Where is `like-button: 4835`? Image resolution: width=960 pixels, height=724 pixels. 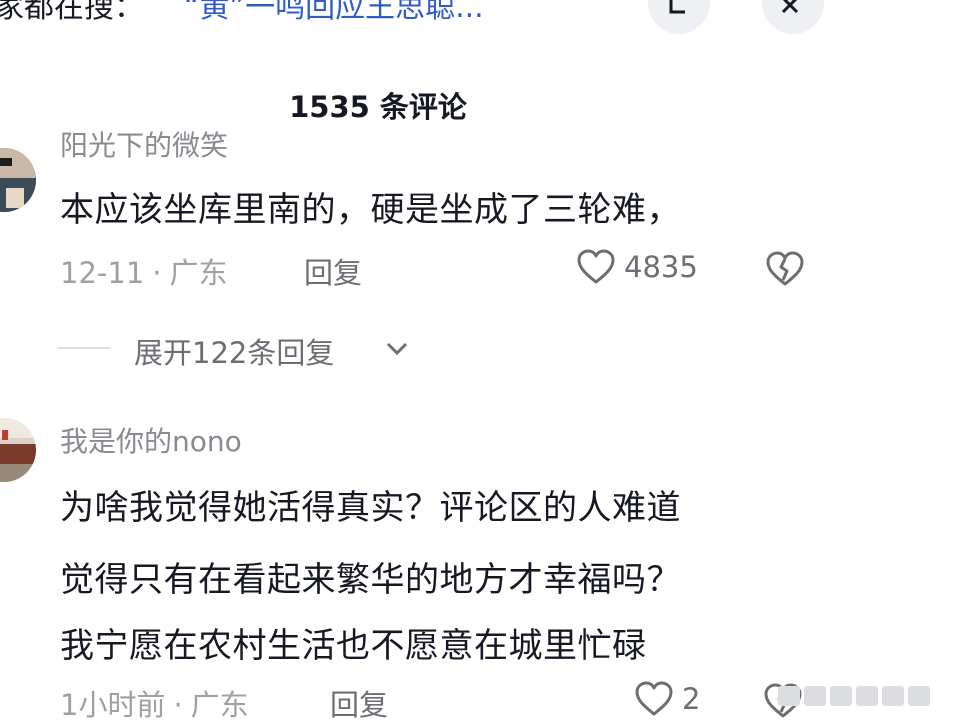 like-button: 4835 is located at coordinates (637, 268).